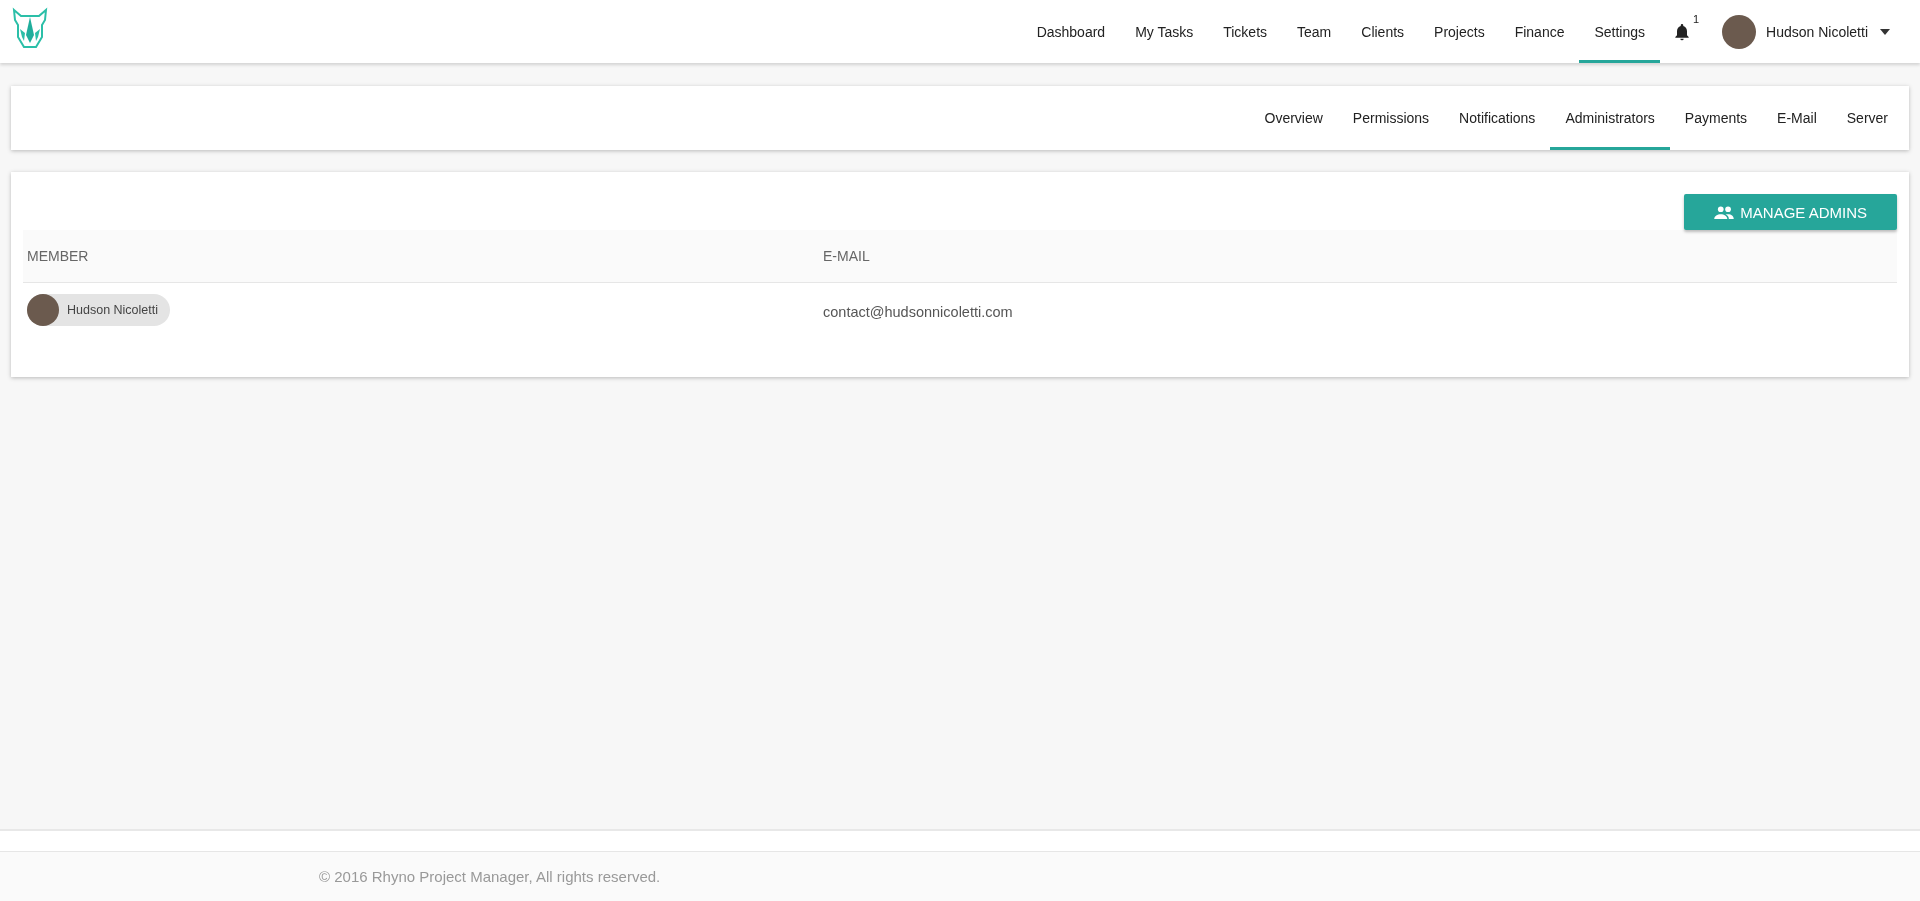 Image resolution: width=1920 pixels, height=901 pixels. I want to click on email-cell: contact@hudsonnicoletti.com, so click(918, 312).